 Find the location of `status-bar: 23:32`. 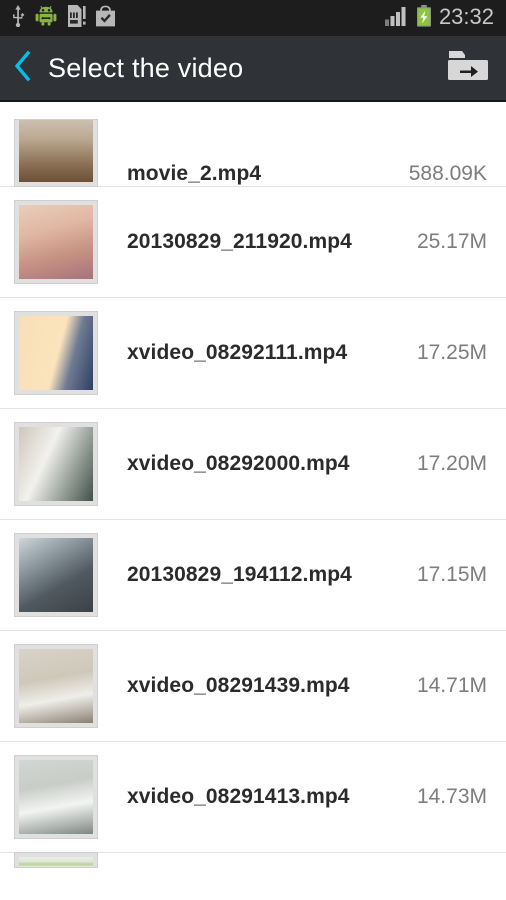

status-bar: 23:32 is located at coordinates (253, 18).